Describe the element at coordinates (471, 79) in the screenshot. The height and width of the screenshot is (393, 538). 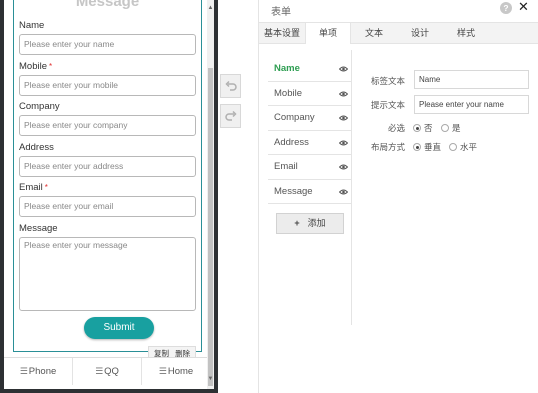
I see `label-text-input: Name` at that location.